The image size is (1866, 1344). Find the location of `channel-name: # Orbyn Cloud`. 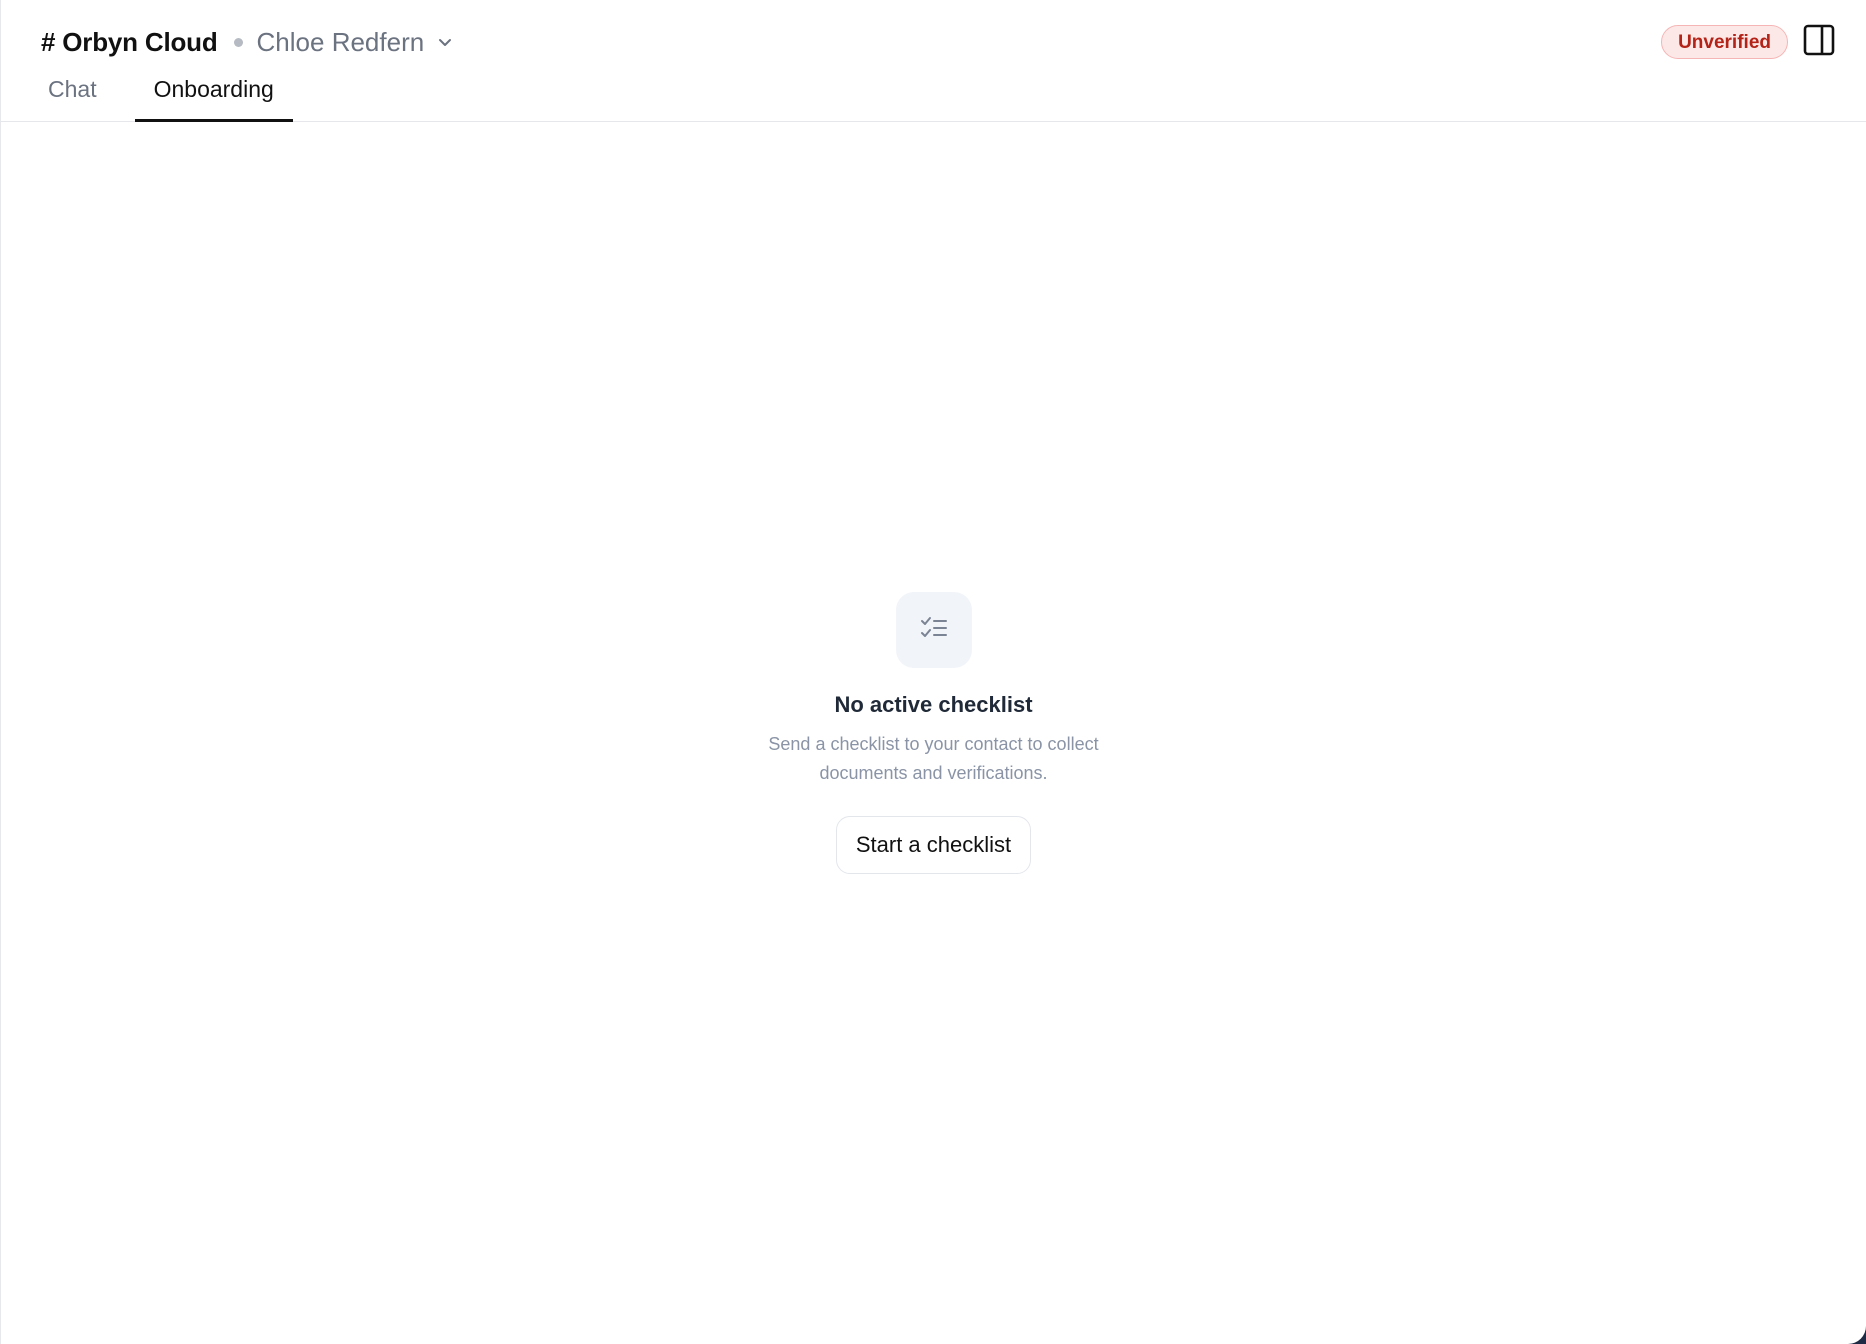

channel-name: # Orbyn Cloud is located at coordinates (129, 41).